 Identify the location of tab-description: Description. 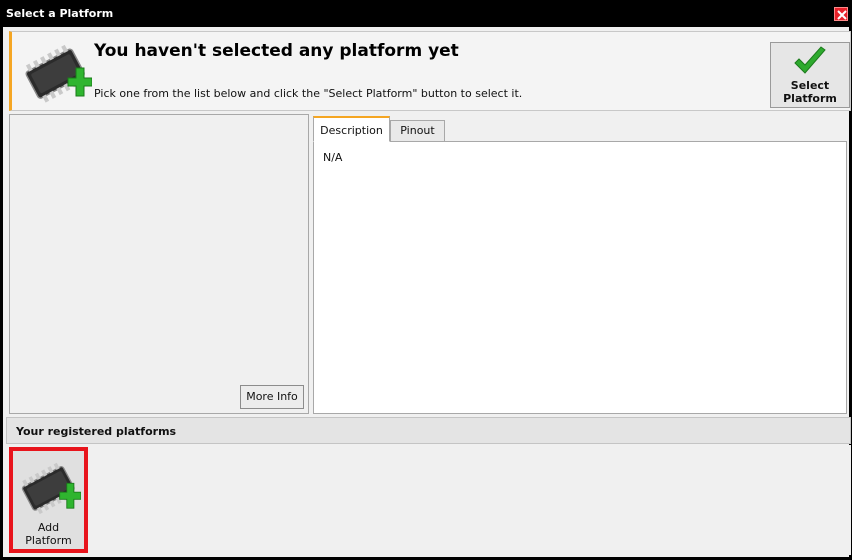
(351, 129).